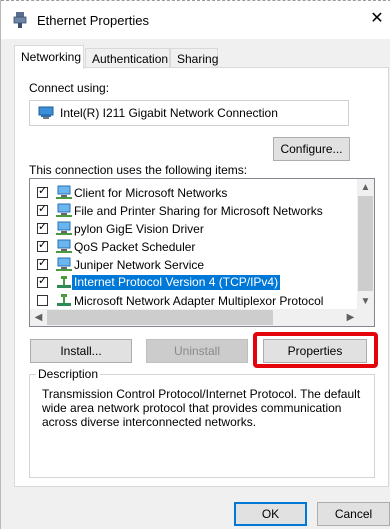 Image resolution: width=390 pixels, height=529 pixels. Describe the element at coordinates (139, 229) in the screenshot. I see `item-label: pylon GigE Vision Driver` at that location.